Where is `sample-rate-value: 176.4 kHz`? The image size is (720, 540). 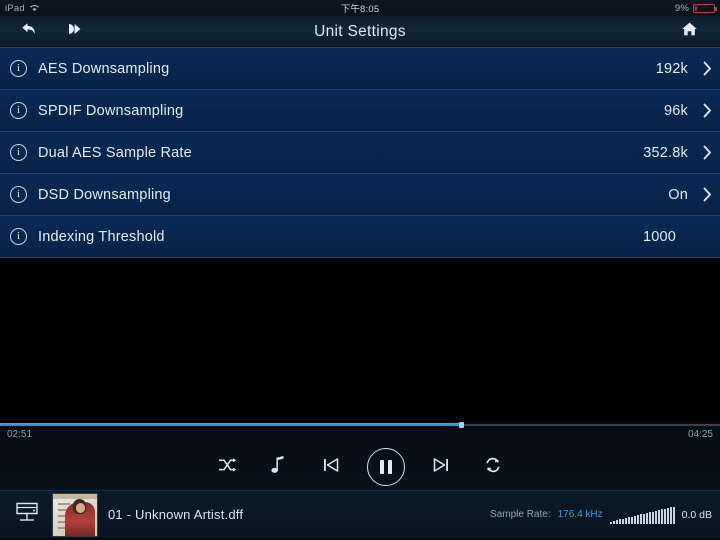
sample-rate-value: 176.4 kHz is located at coordinates (580, 514).